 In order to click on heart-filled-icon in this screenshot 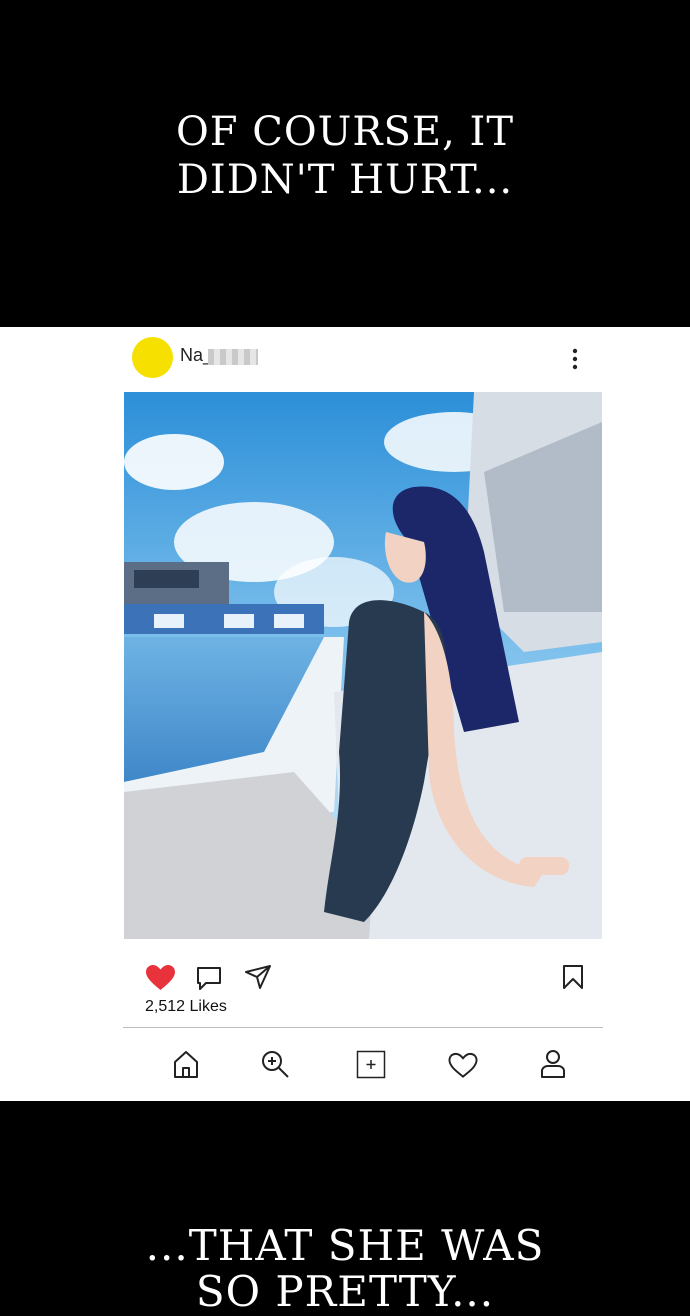, I will do `click(160, 977)`.